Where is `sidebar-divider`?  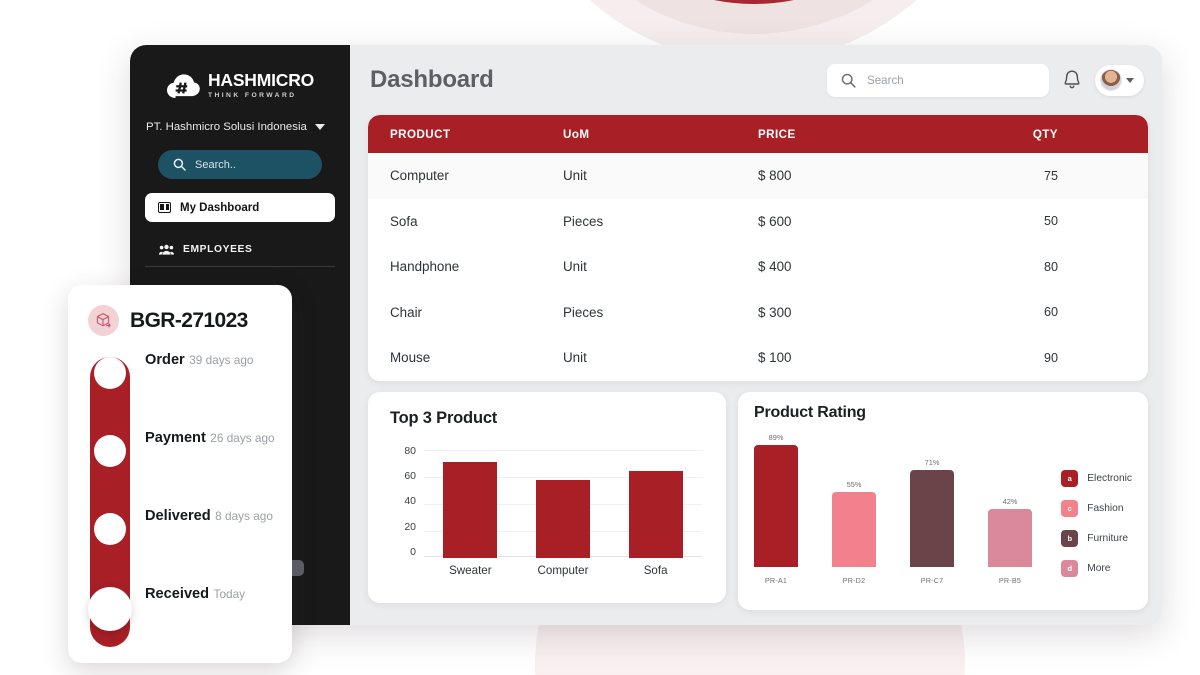
sidebar-divider is located at coordinates (240, 267).